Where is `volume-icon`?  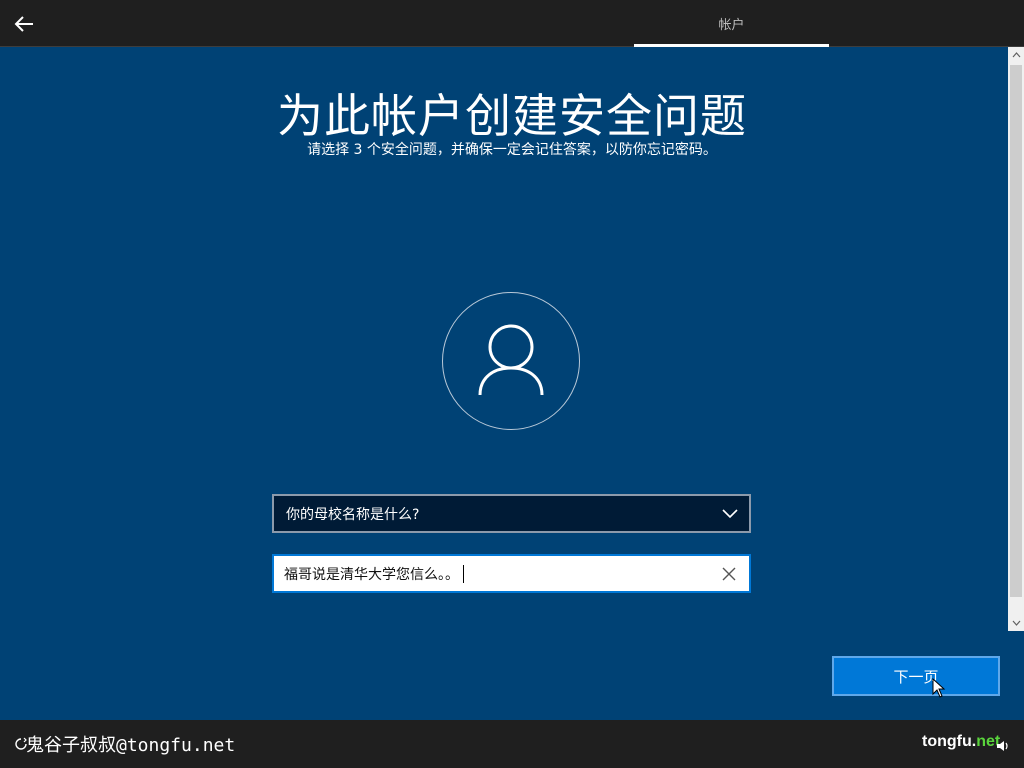
volume-icon is located at coordinates (1003, 747).